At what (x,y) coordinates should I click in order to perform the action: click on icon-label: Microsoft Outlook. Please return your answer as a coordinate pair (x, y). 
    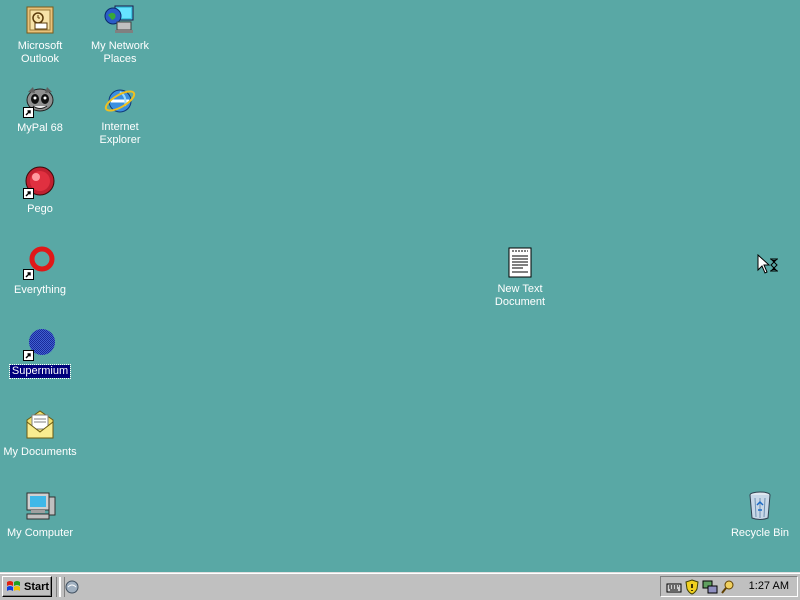
    Looking at the image, I should click on (40, 52).